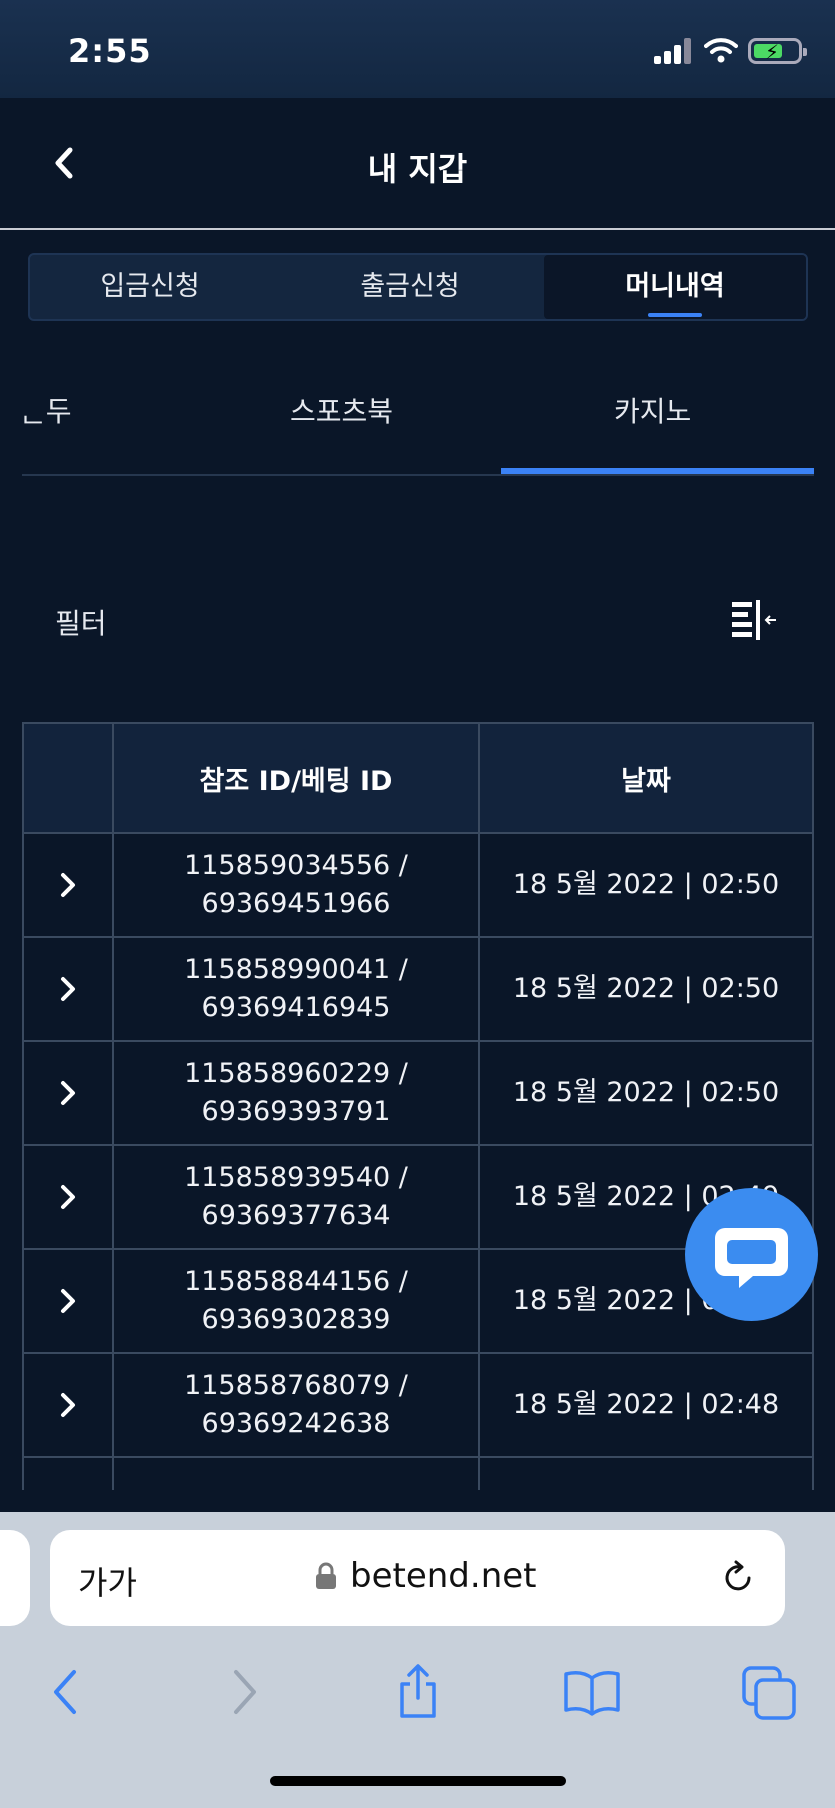 This screenshot has height=1808, width=835. Describe the element at coordinates (418, 1781) in the screenshot. I see `home-indicator` at that location.